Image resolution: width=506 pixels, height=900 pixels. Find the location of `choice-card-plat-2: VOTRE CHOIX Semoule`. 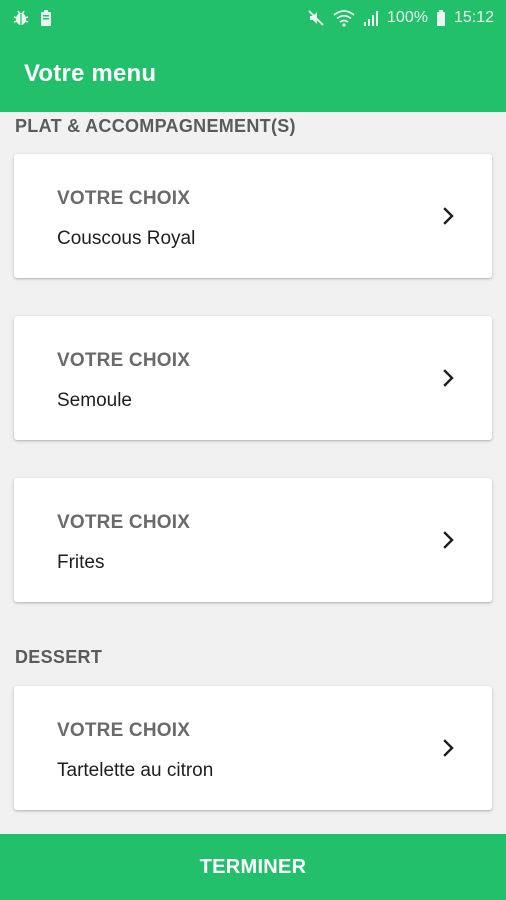

choice-card-plat-2: VOTRE CHOIX Semoule is located at coordinates (253, 378).